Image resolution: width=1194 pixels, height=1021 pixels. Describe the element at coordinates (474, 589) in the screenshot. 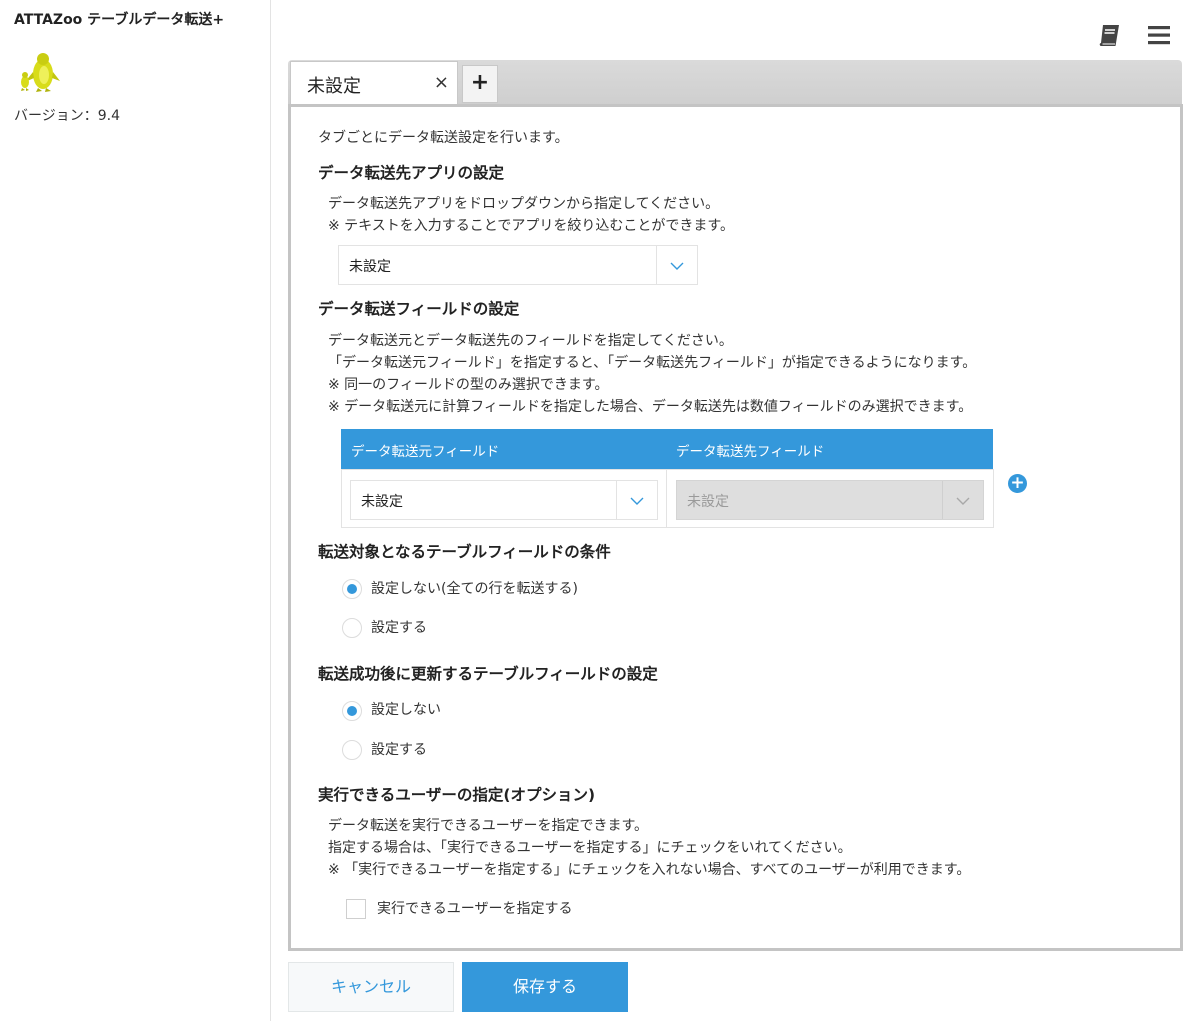

I see `condition-label-none: 設定しない(全ての行を転送する)` at that location.